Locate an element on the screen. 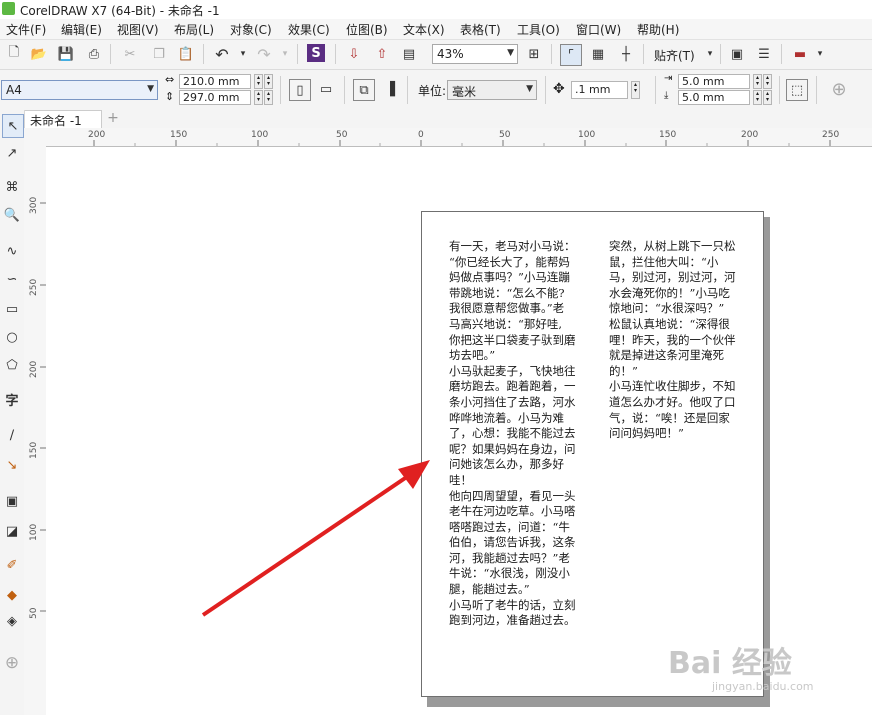 The width and height of the screenshot is (872, 715). undo-dropdown-icon: ▾ is located at coordinates (243, 54).